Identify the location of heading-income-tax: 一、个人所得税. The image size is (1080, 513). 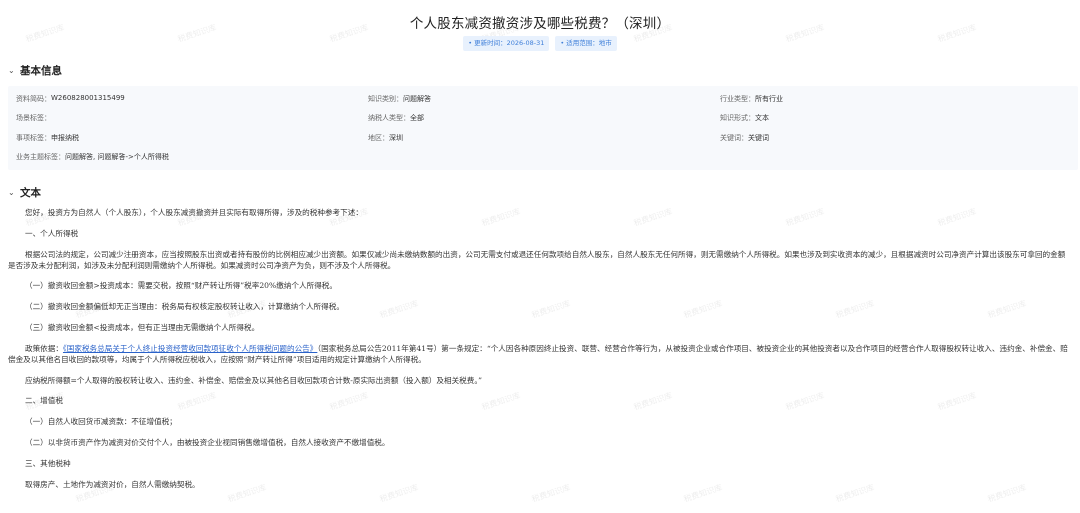
(52, 233).